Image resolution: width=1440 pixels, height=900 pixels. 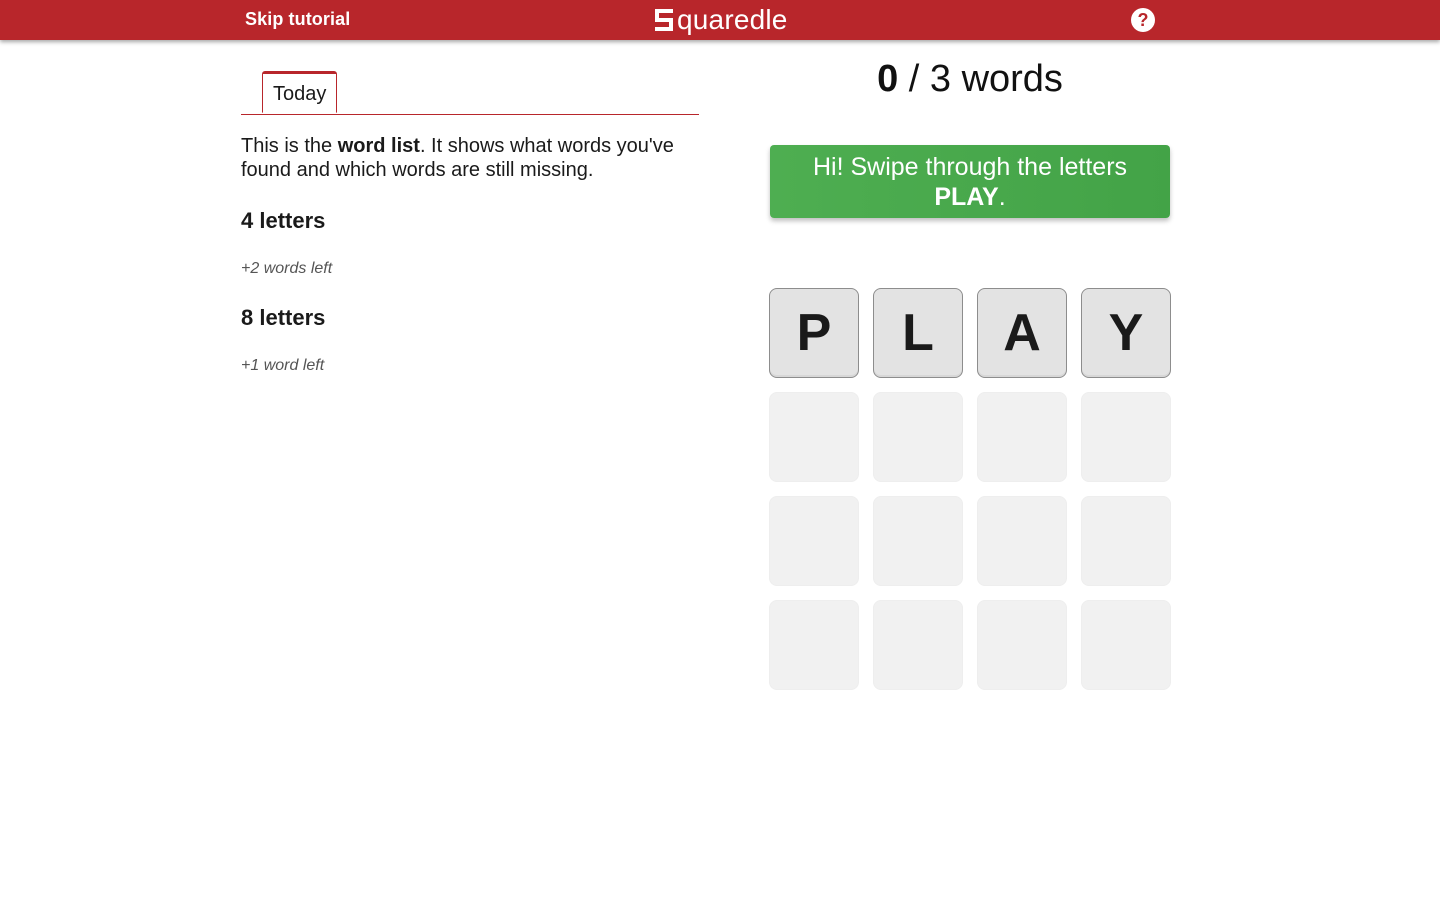 I want to click on help-icon: ?, so click(x=1143, y=20).